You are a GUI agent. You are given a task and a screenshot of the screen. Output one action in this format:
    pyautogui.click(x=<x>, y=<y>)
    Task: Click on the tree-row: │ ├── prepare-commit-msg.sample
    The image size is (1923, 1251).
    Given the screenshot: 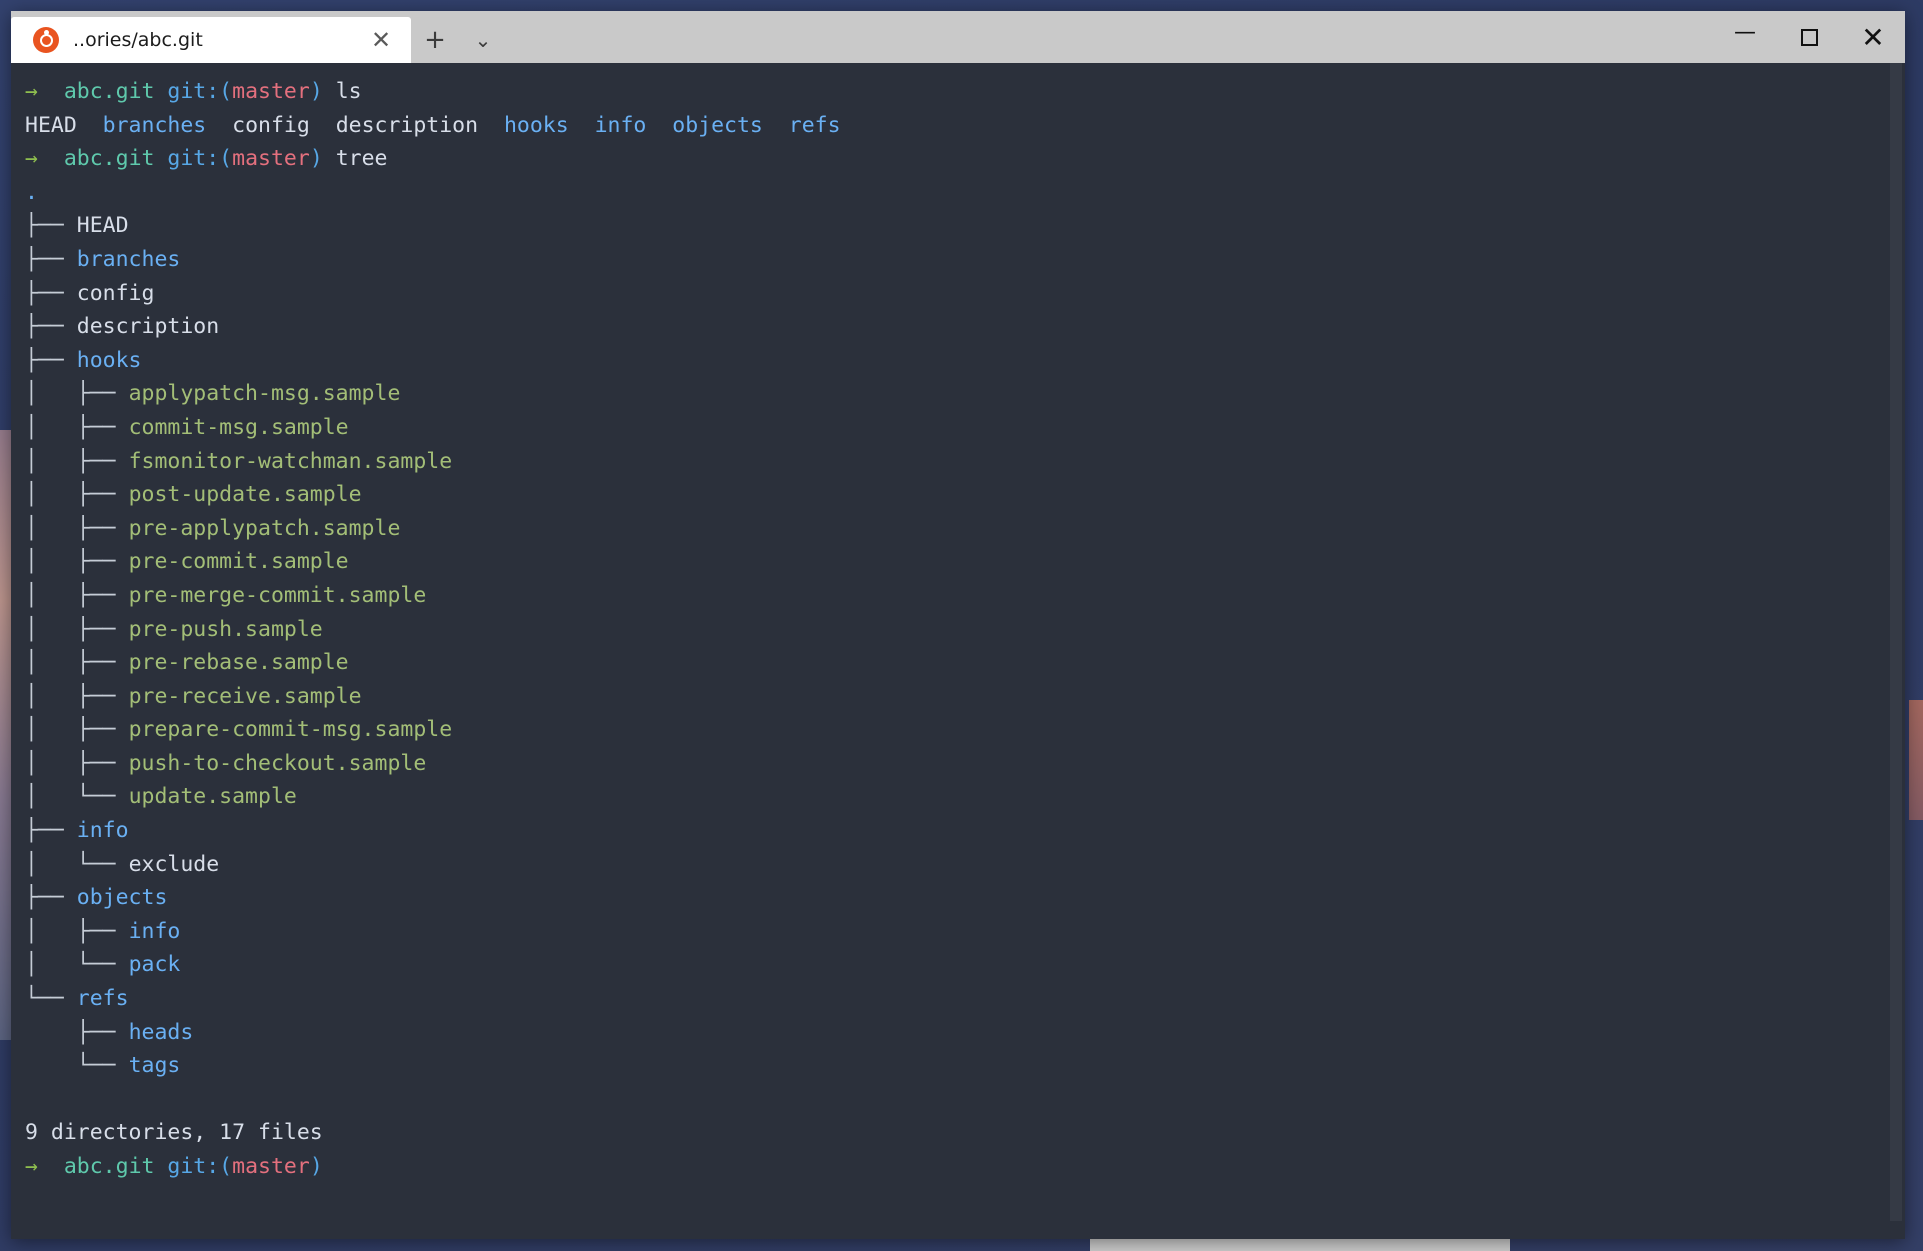 What is the action you would take?
    pyautogui.click(x=965, y=730)
    